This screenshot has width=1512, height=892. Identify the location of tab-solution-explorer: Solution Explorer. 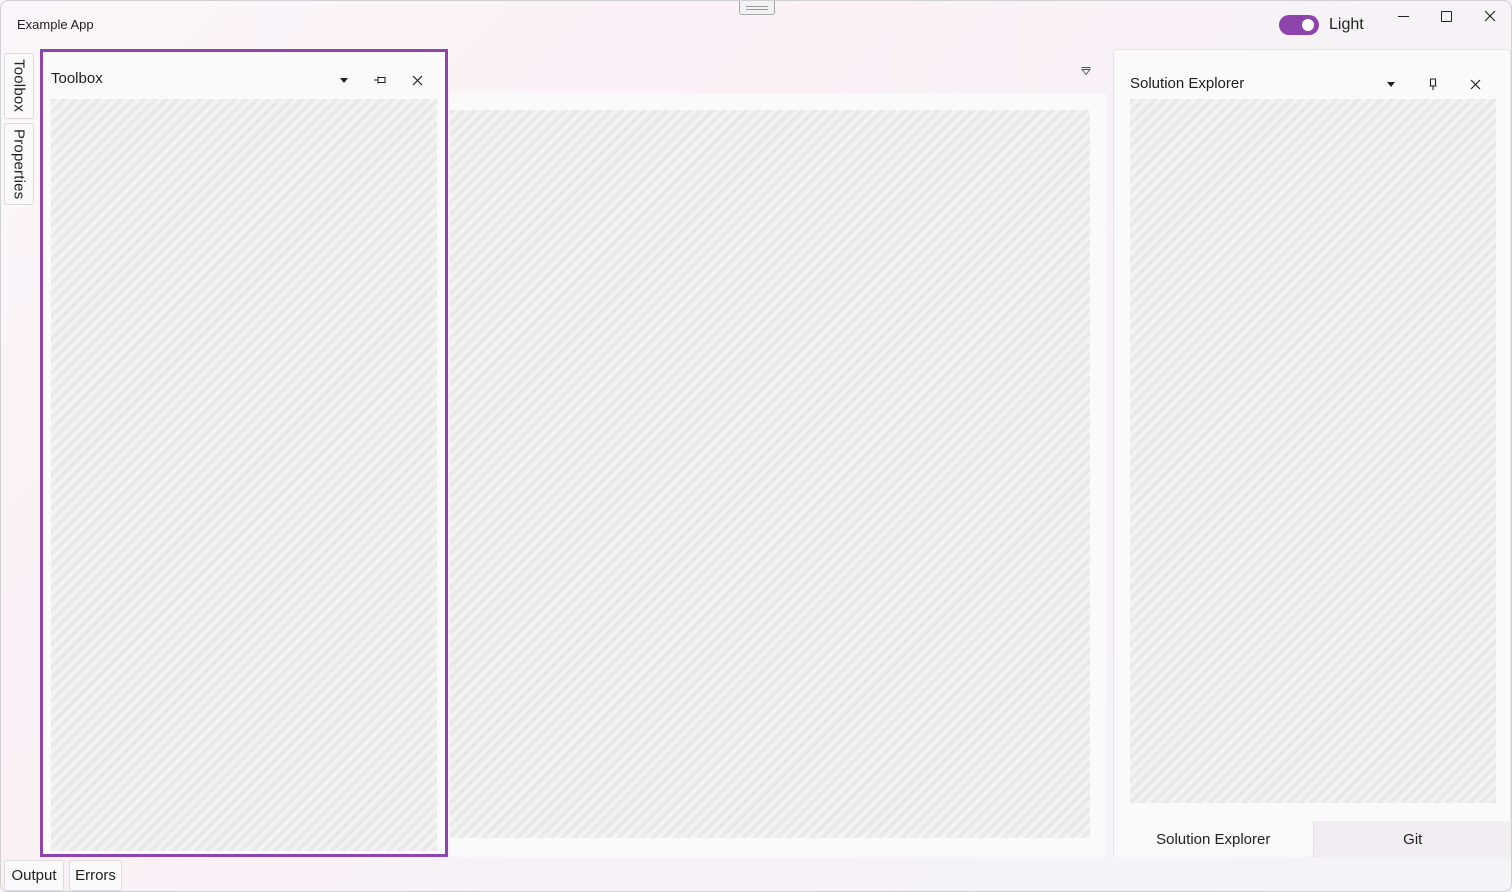
(1214, 839).